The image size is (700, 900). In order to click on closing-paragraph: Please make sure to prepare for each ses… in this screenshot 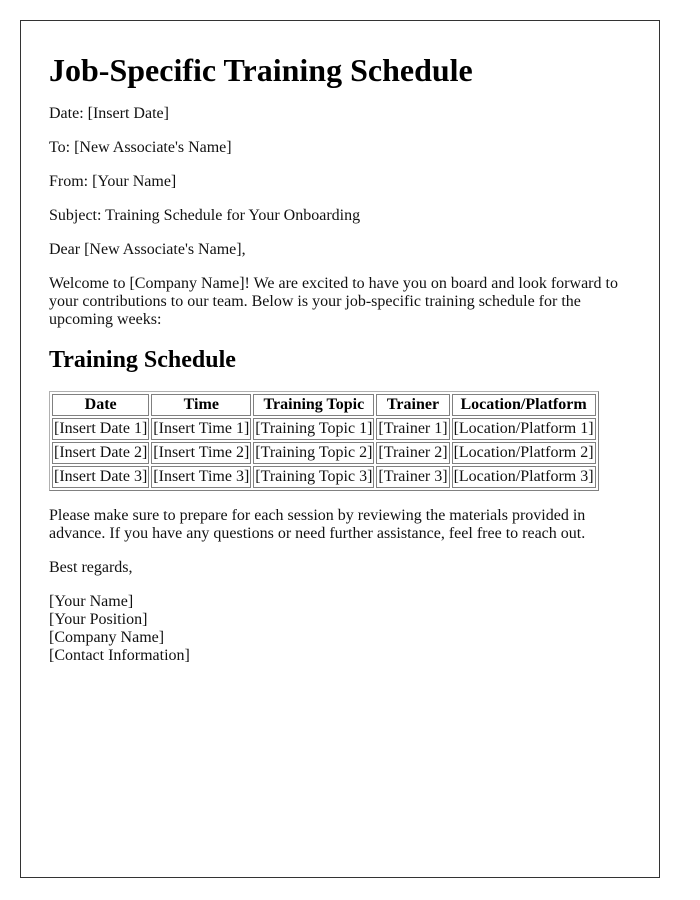, I will do `click(317, 524)`.